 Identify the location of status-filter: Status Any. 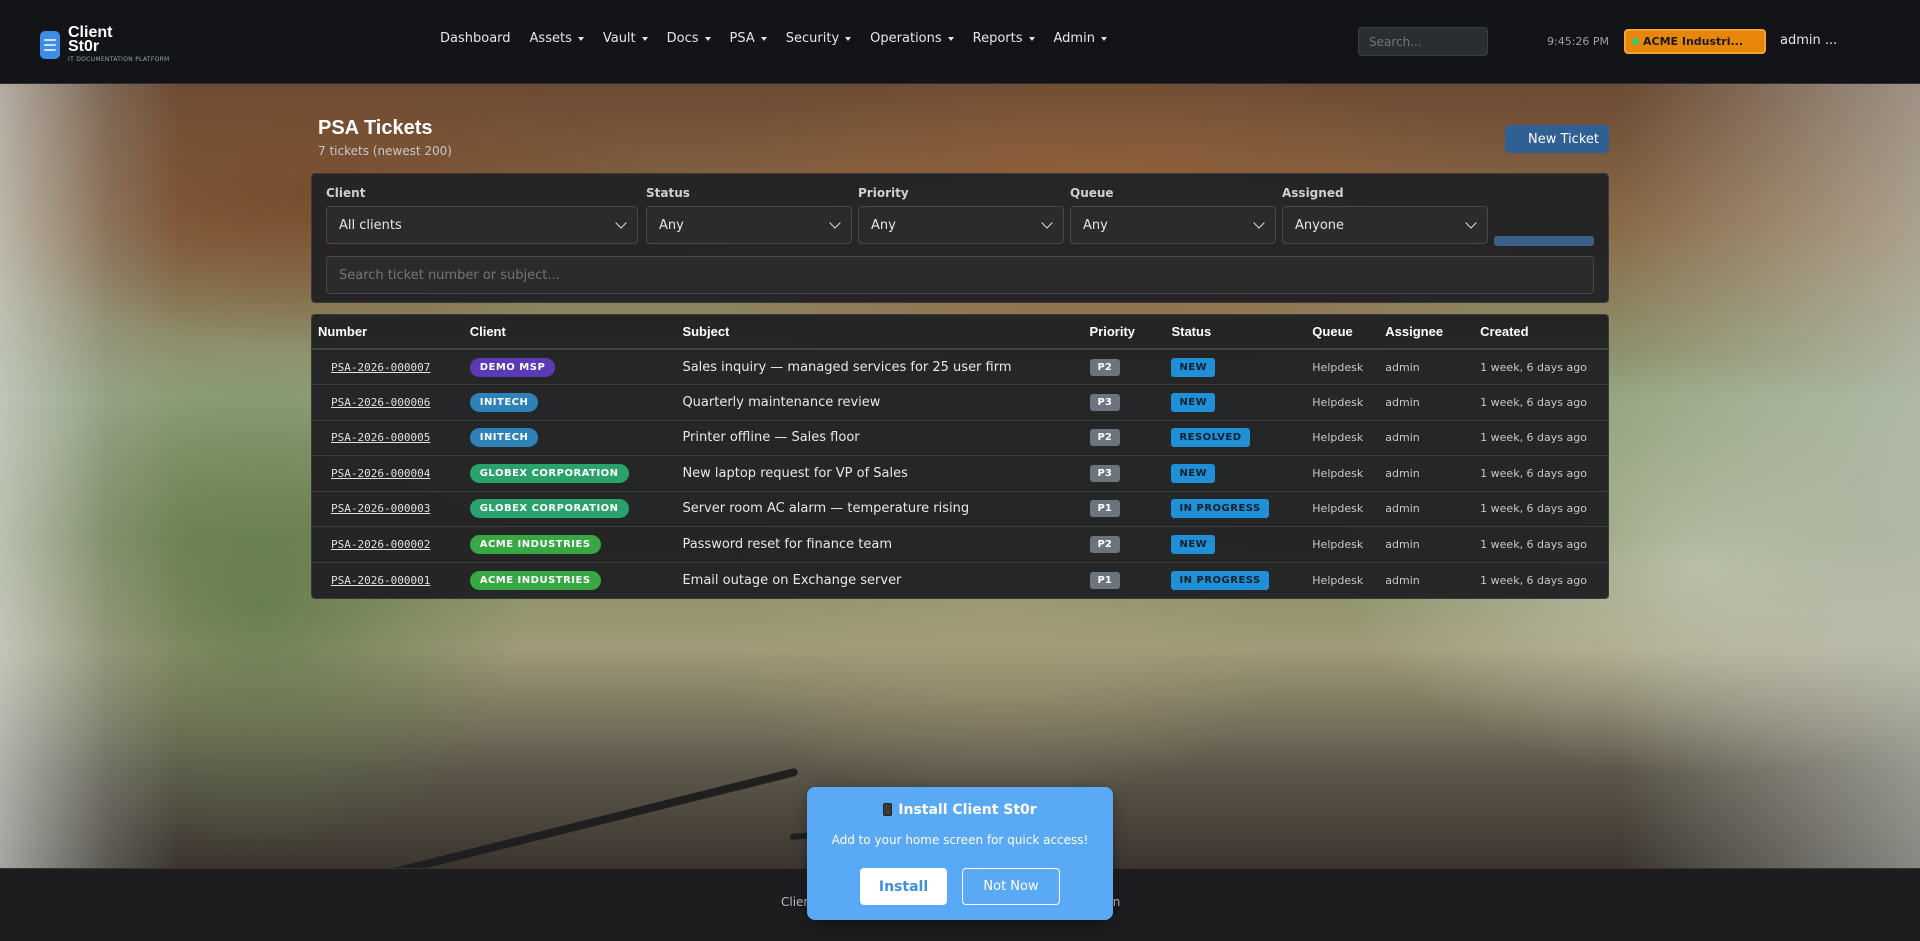
(749, 215).